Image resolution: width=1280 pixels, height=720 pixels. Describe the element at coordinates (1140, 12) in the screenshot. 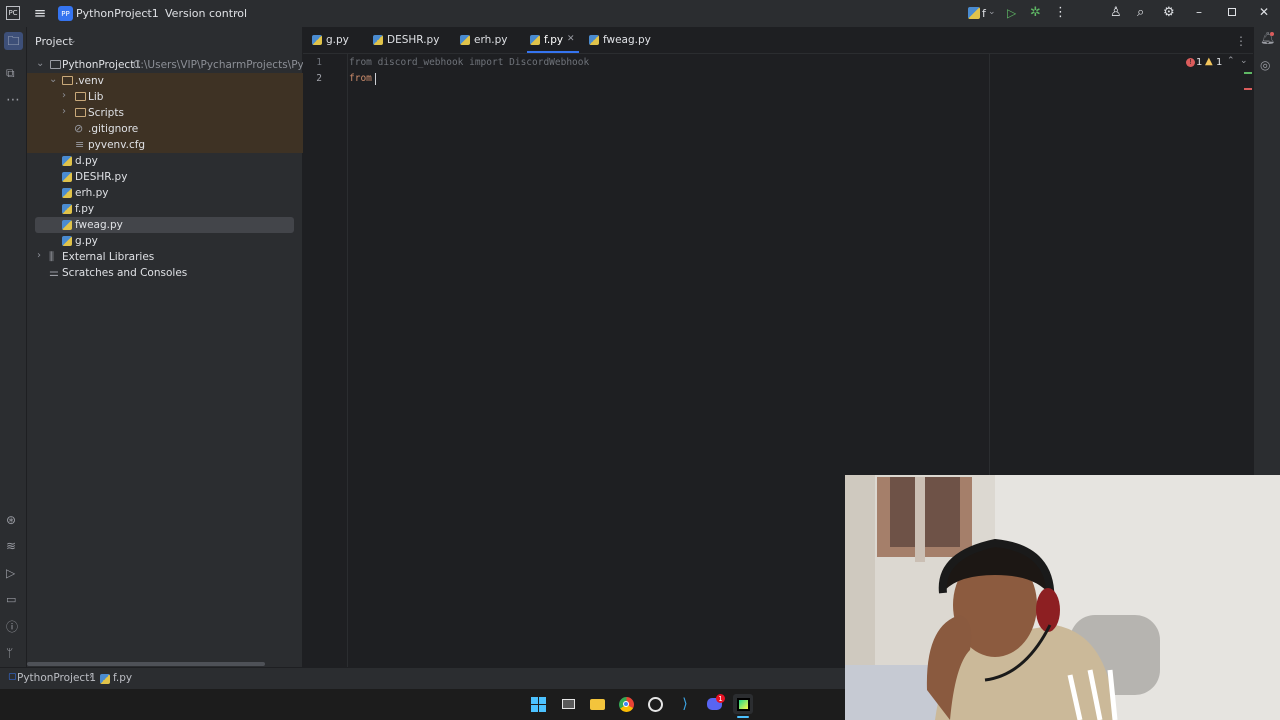

I see `search-icon: ⌕` at that location.